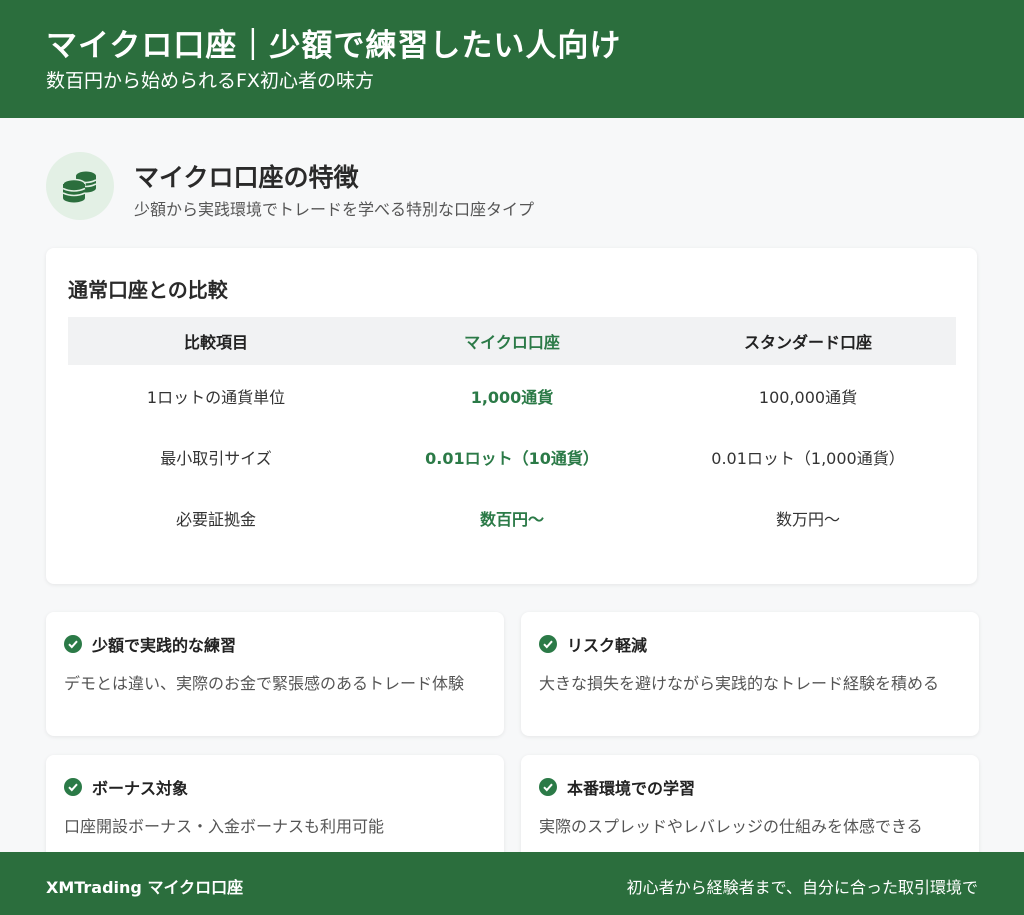 The width and height of the screenshot is (1024, 915). What do you see at coordinates (145, 887) in the screenshot?
I see `footer-brand: XMTrading マイクロ口座` at bounding box center [145, 887].